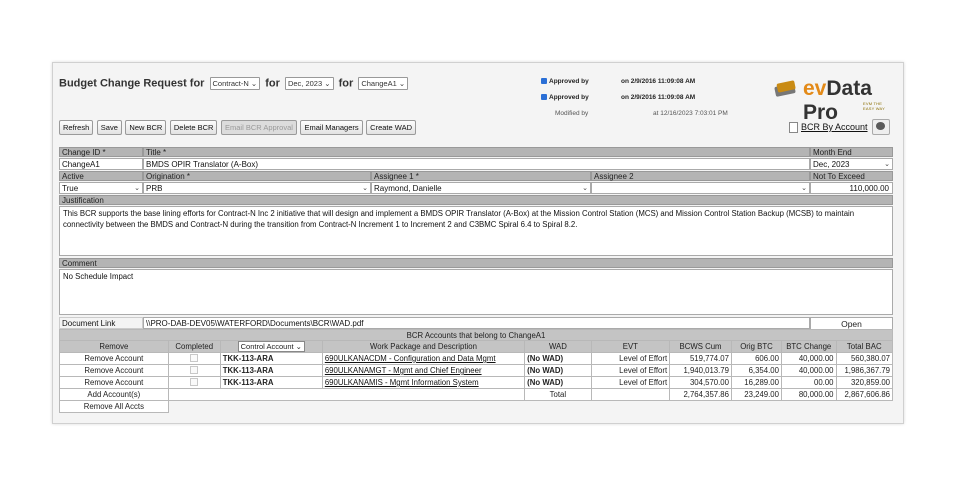 The height and width of the screenshot is (494, 960). Describe the element at coordinates (756, 370) in the screenshot. I see `orig-btc-cell: 6,354.00` at that location.